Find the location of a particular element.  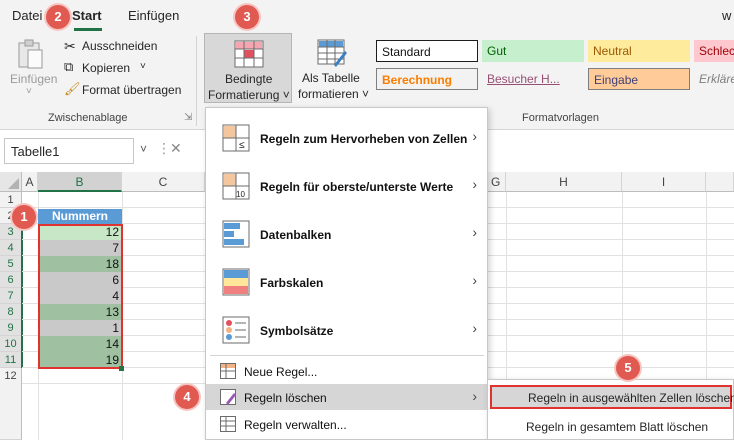

conditional-formatting-icon is located at coordinates (249, 54).